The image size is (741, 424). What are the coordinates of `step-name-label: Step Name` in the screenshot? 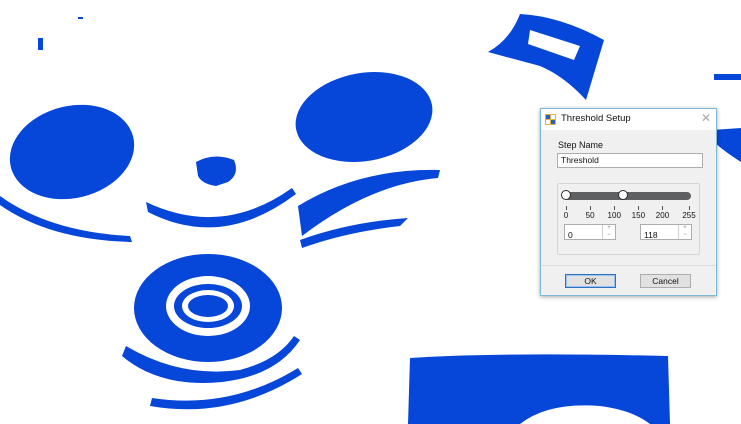 It's located at (581, 145).